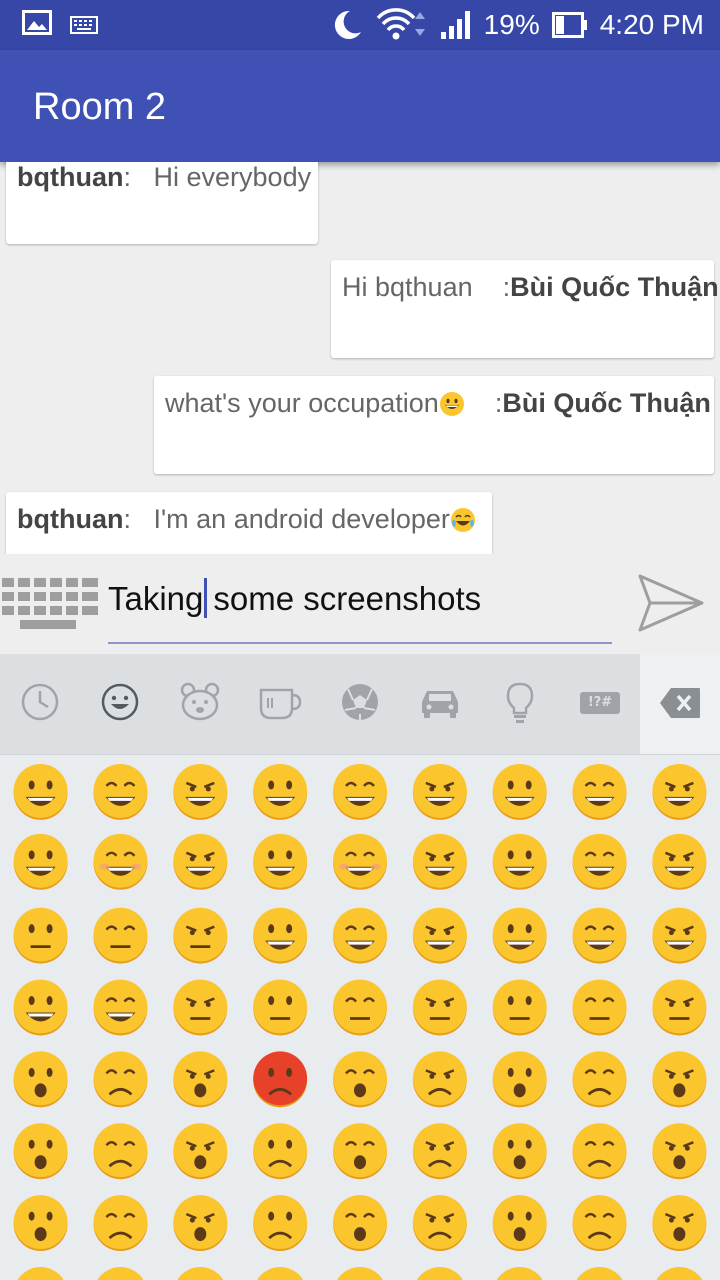  What do you see at coordinates (679, 861) in the screenshot?
I see `kissing-heart-emoji` at bounding box center [679, 861].